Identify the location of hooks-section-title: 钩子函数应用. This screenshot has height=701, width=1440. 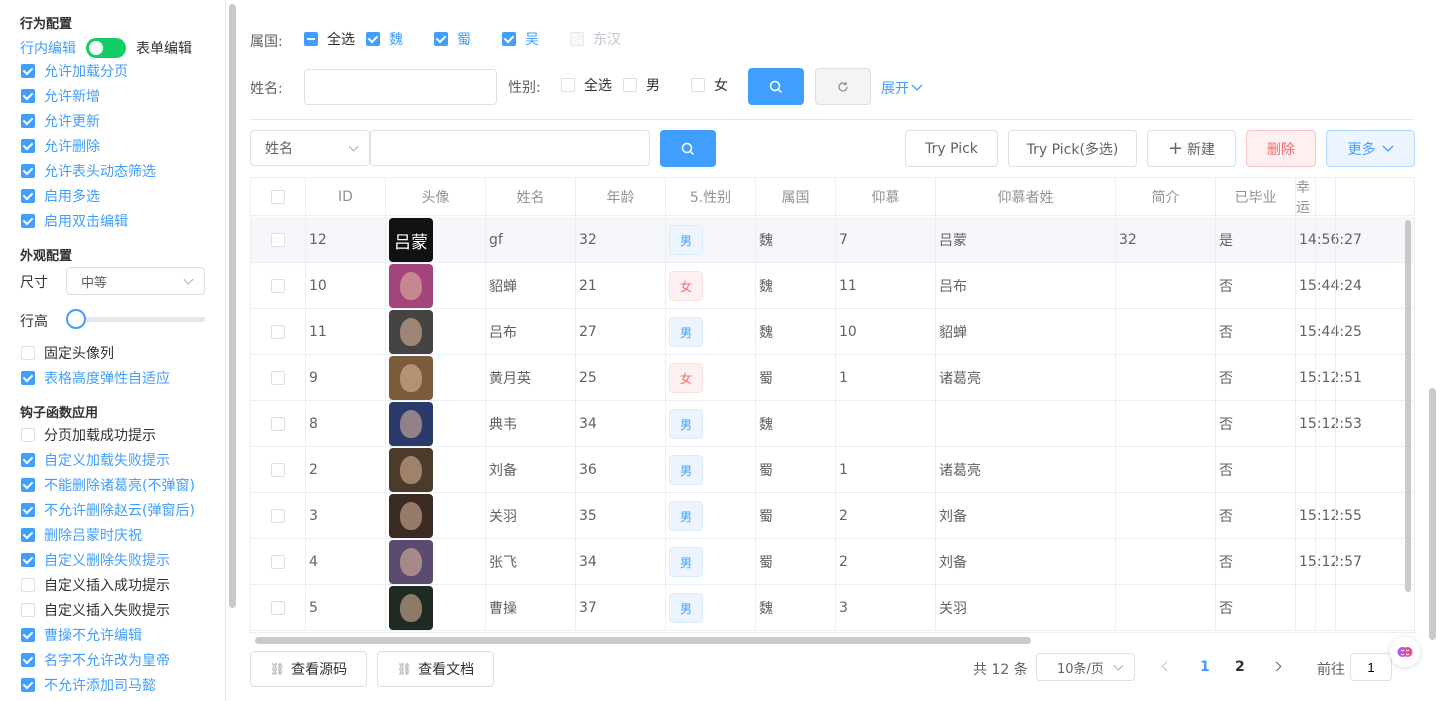
(59, 413).